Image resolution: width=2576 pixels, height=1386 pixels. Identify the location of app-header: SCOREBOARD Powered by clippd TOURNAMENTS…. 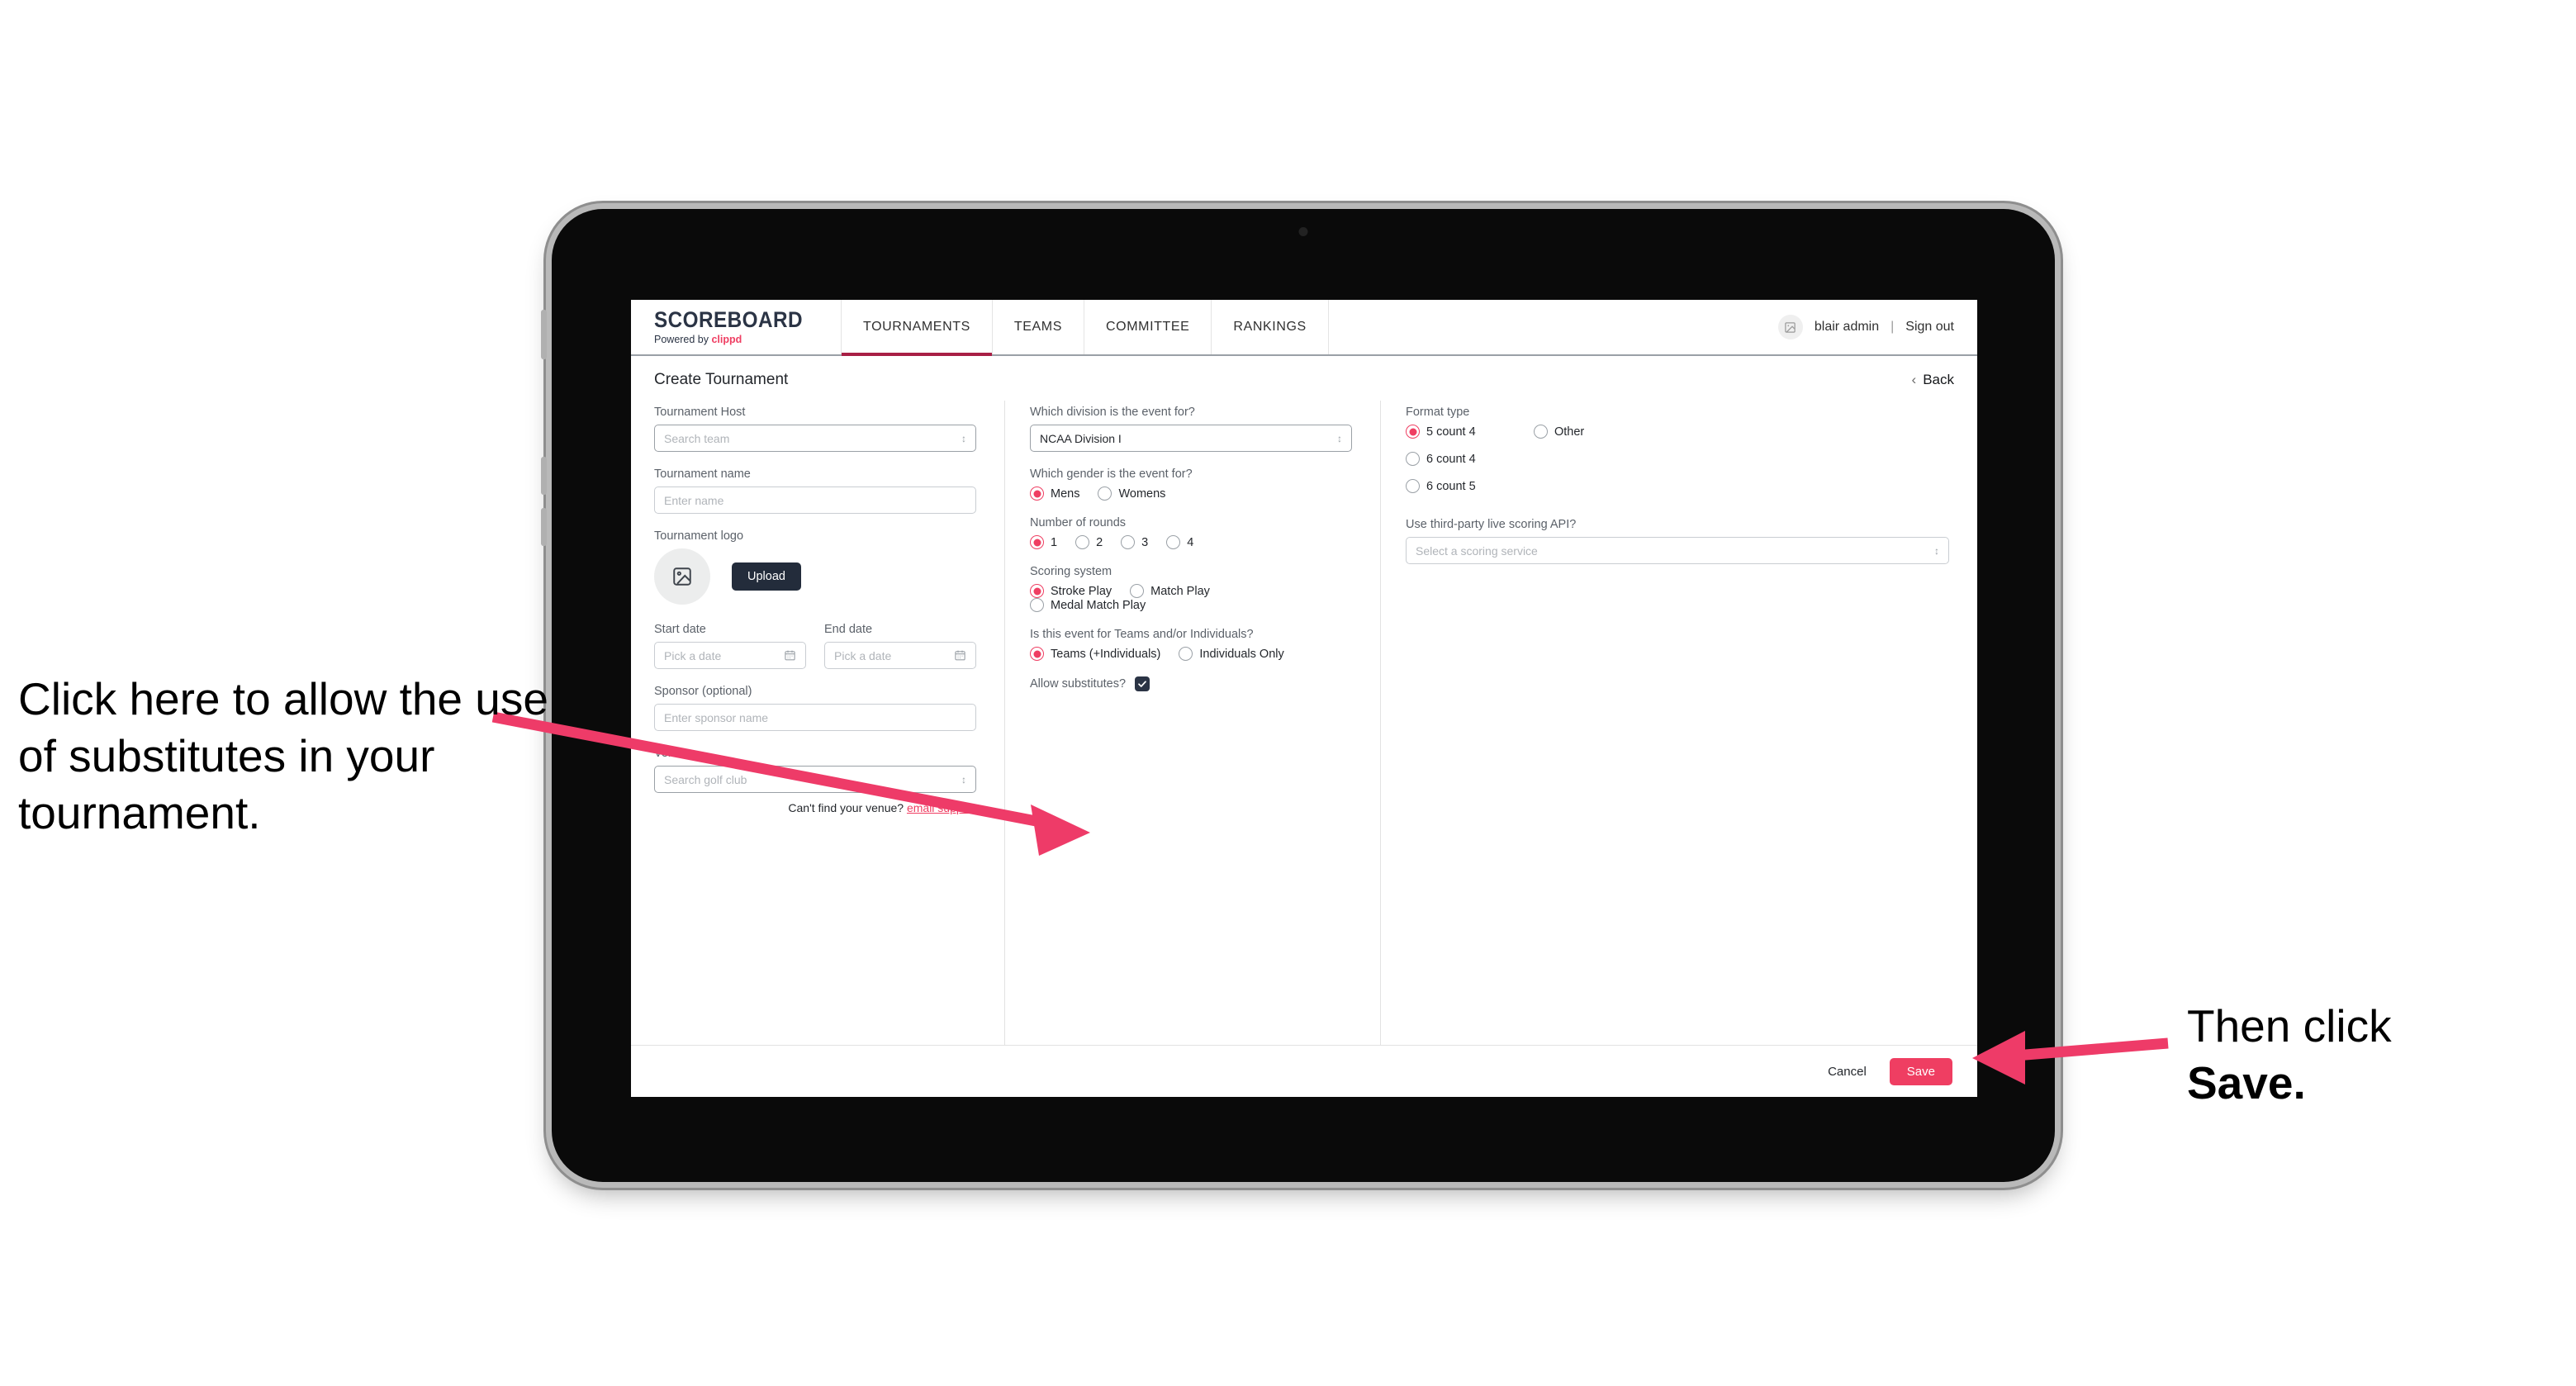
(1304, 328).